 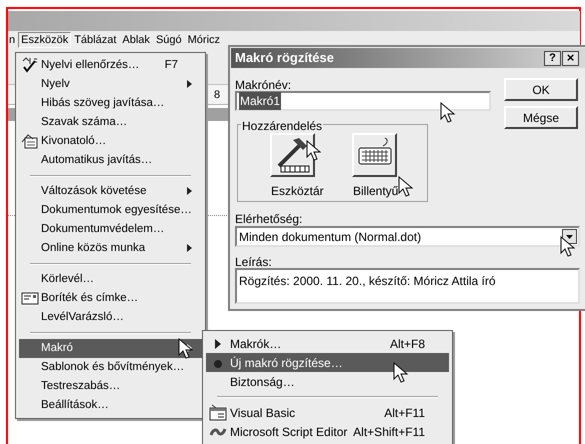 I want to click on assign-button-label: Billentyű, so click(x=375, y=191).